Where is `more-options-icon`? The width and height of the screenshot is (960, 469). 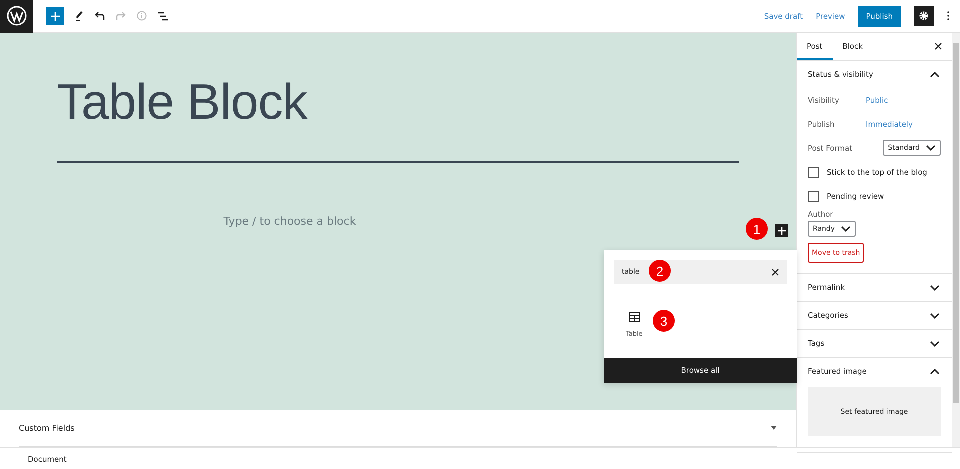
more-options-icon is located at coordinates (948, 16).